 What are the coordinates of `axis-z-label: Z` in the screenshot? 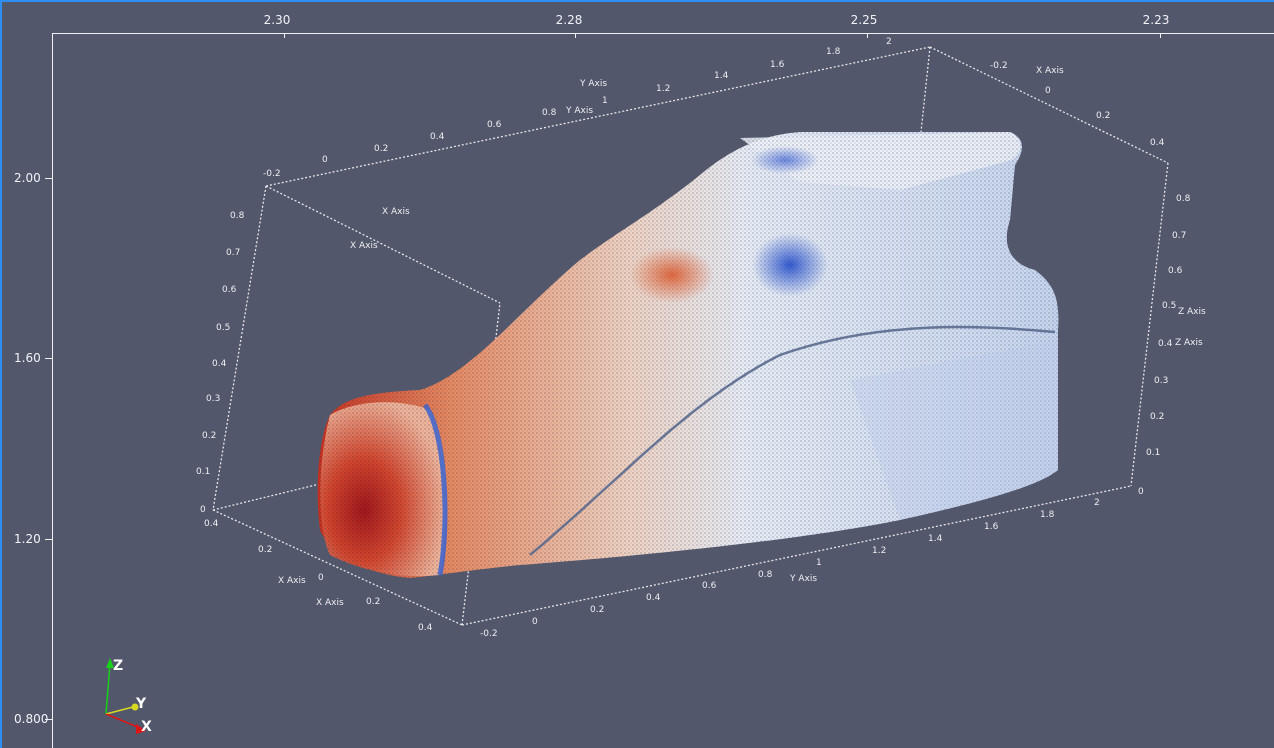 It's located at (118, 666).